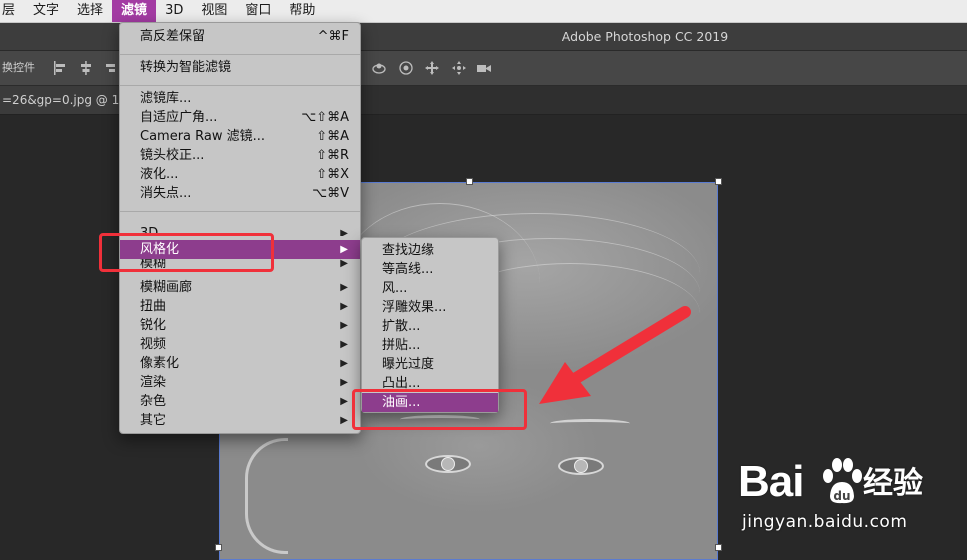  What do you see at coordinates (590, 423) in the screenshot?
I see `eyebrow-right` at bounding box center [590, 423].